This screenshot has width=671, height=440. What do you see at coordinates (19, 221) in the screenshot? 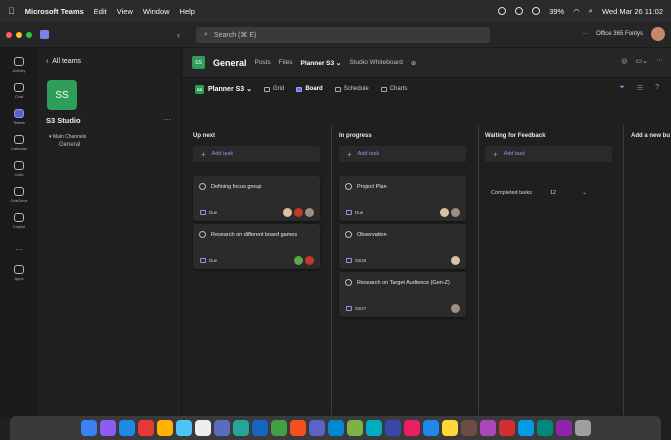
I see `rail-item-copilot: Copilot` at bounding box center [19, 221].